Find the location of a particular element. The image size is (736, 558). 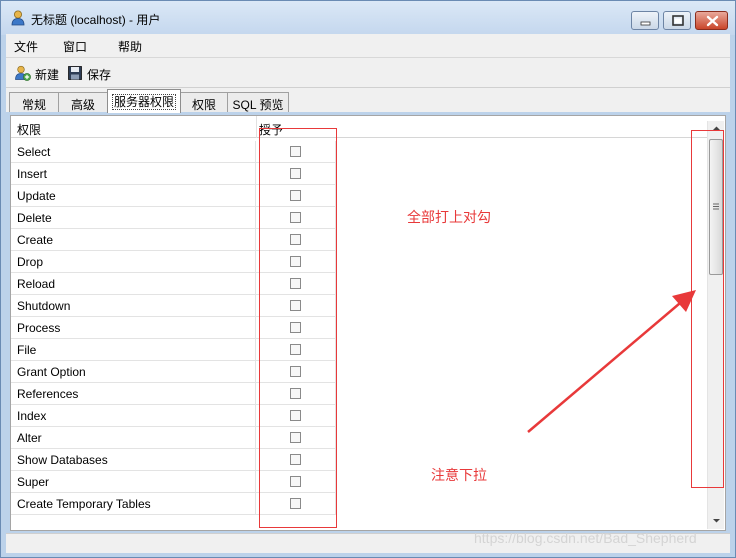

privilege-name: Insert is located at coordinates (32, 174).